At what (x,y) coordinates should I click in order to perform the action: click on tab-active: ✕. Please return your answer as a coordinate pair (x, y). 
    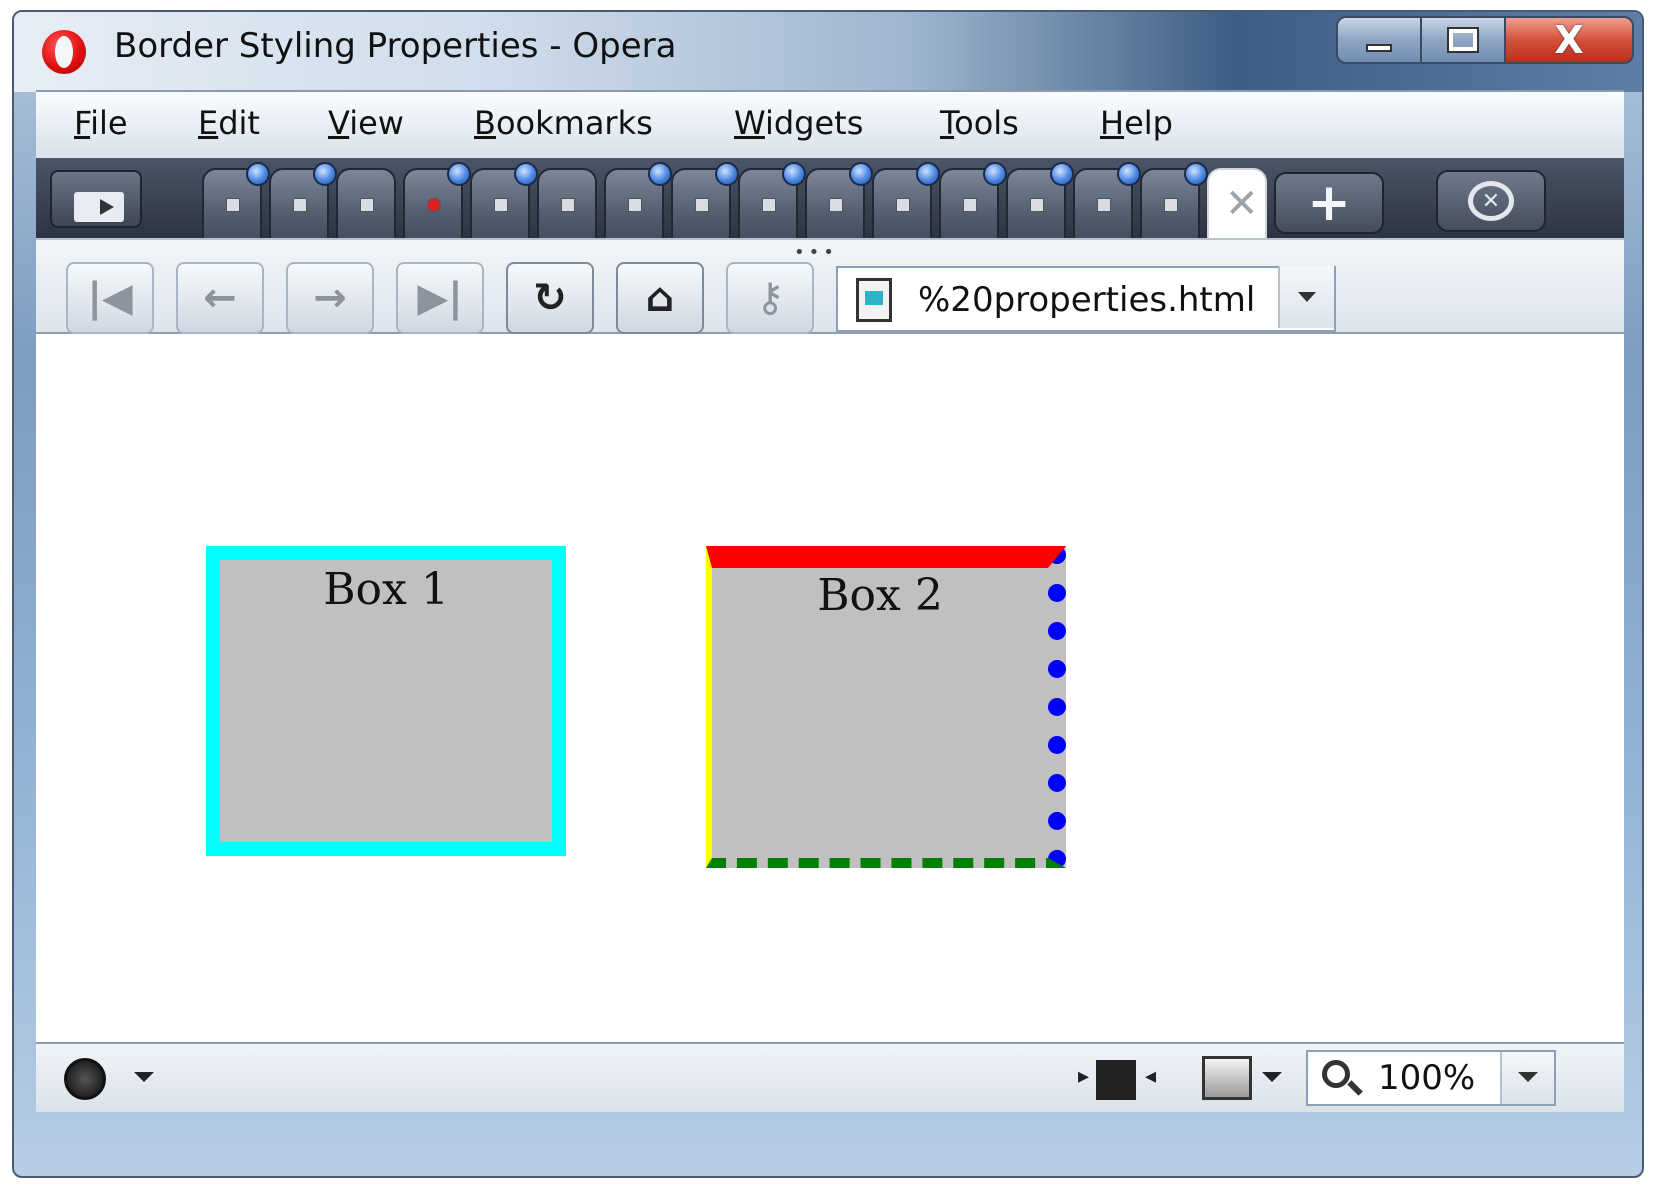
    Looking at the image, I should click on (1237, 204).